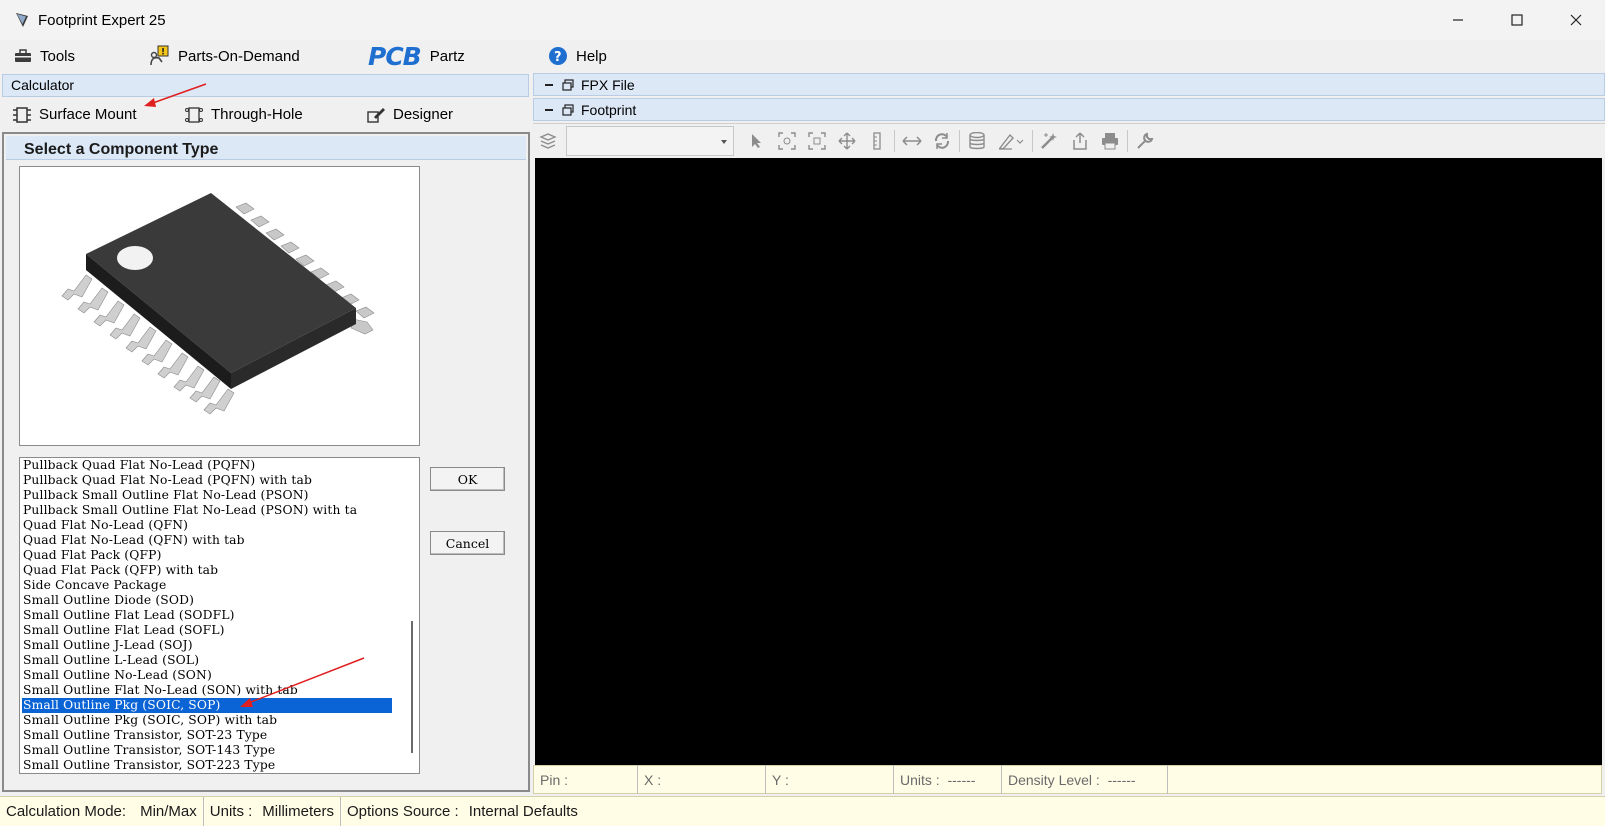 This screenshot has height=826, width=1605. Describe the element at coordinates (650, 140) in the screenshot. I see `layer-combo` at that location.